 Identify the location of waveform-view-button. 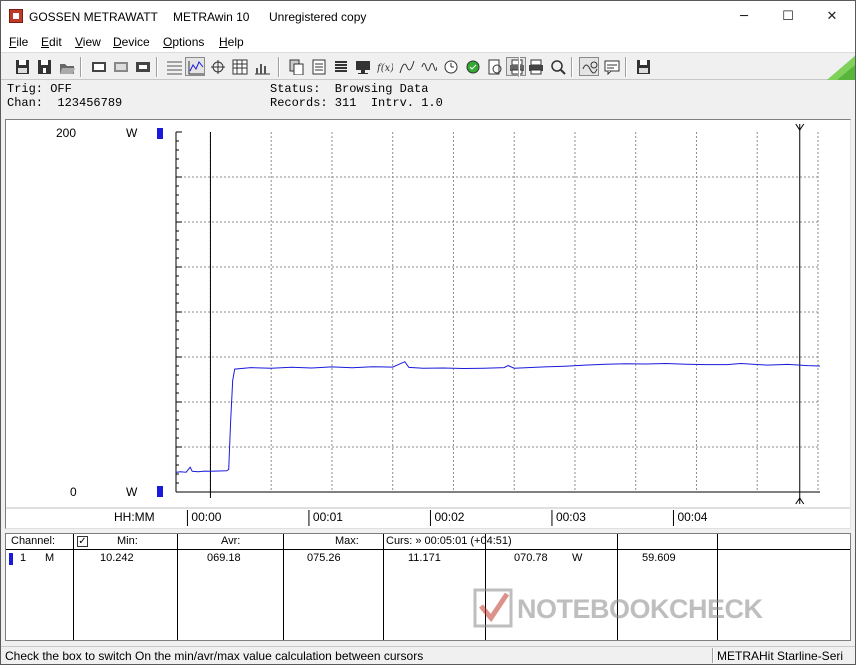
(195, 66).